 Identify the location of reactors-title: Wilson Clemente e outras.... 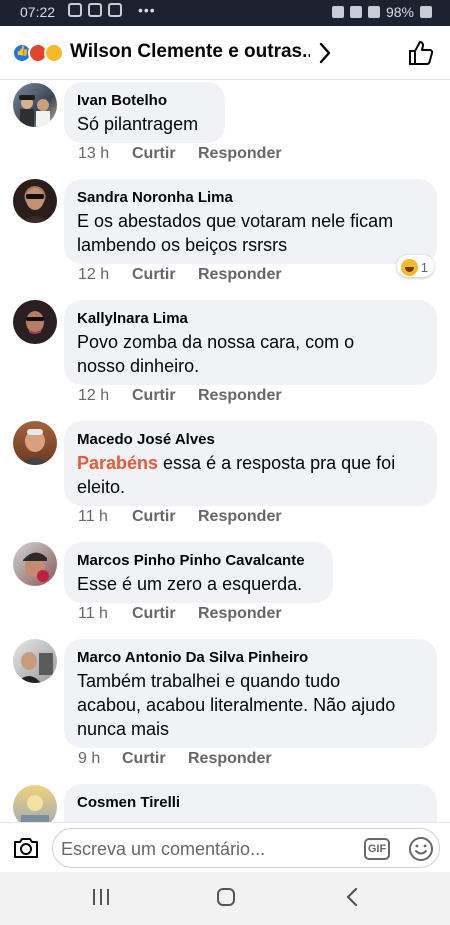
(190, 52).